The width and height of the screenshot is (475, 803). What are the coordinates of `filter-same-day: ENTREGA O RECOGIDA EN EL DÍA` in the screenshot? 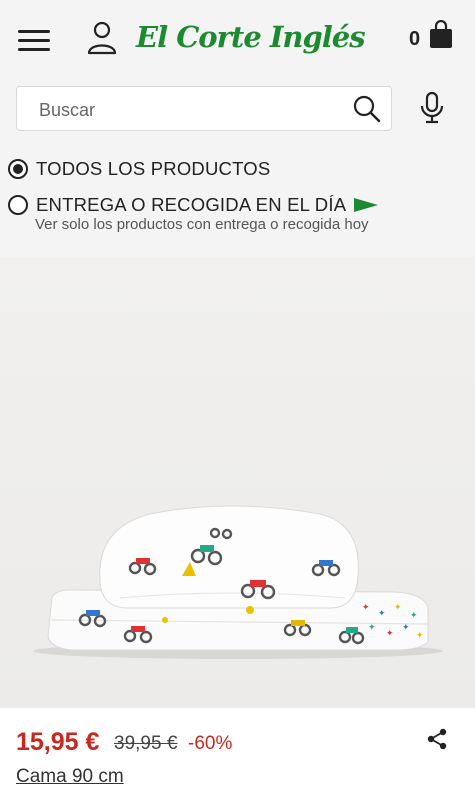 It's located at (193, 205).